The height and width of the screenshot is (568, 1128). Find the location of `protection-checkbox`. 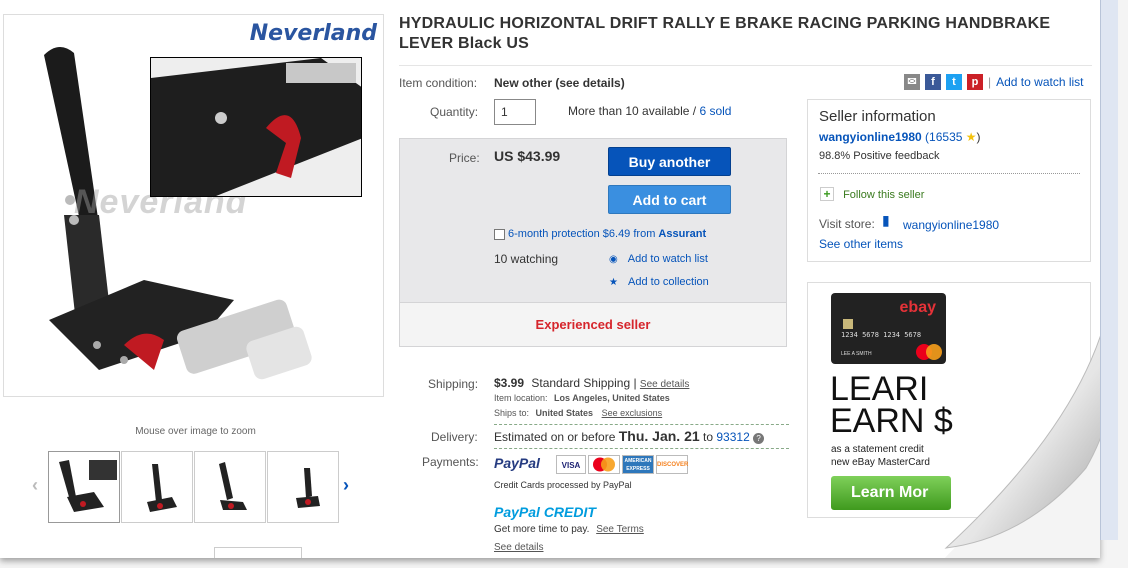

protection-checkbox is located at coordinates (499, 234).